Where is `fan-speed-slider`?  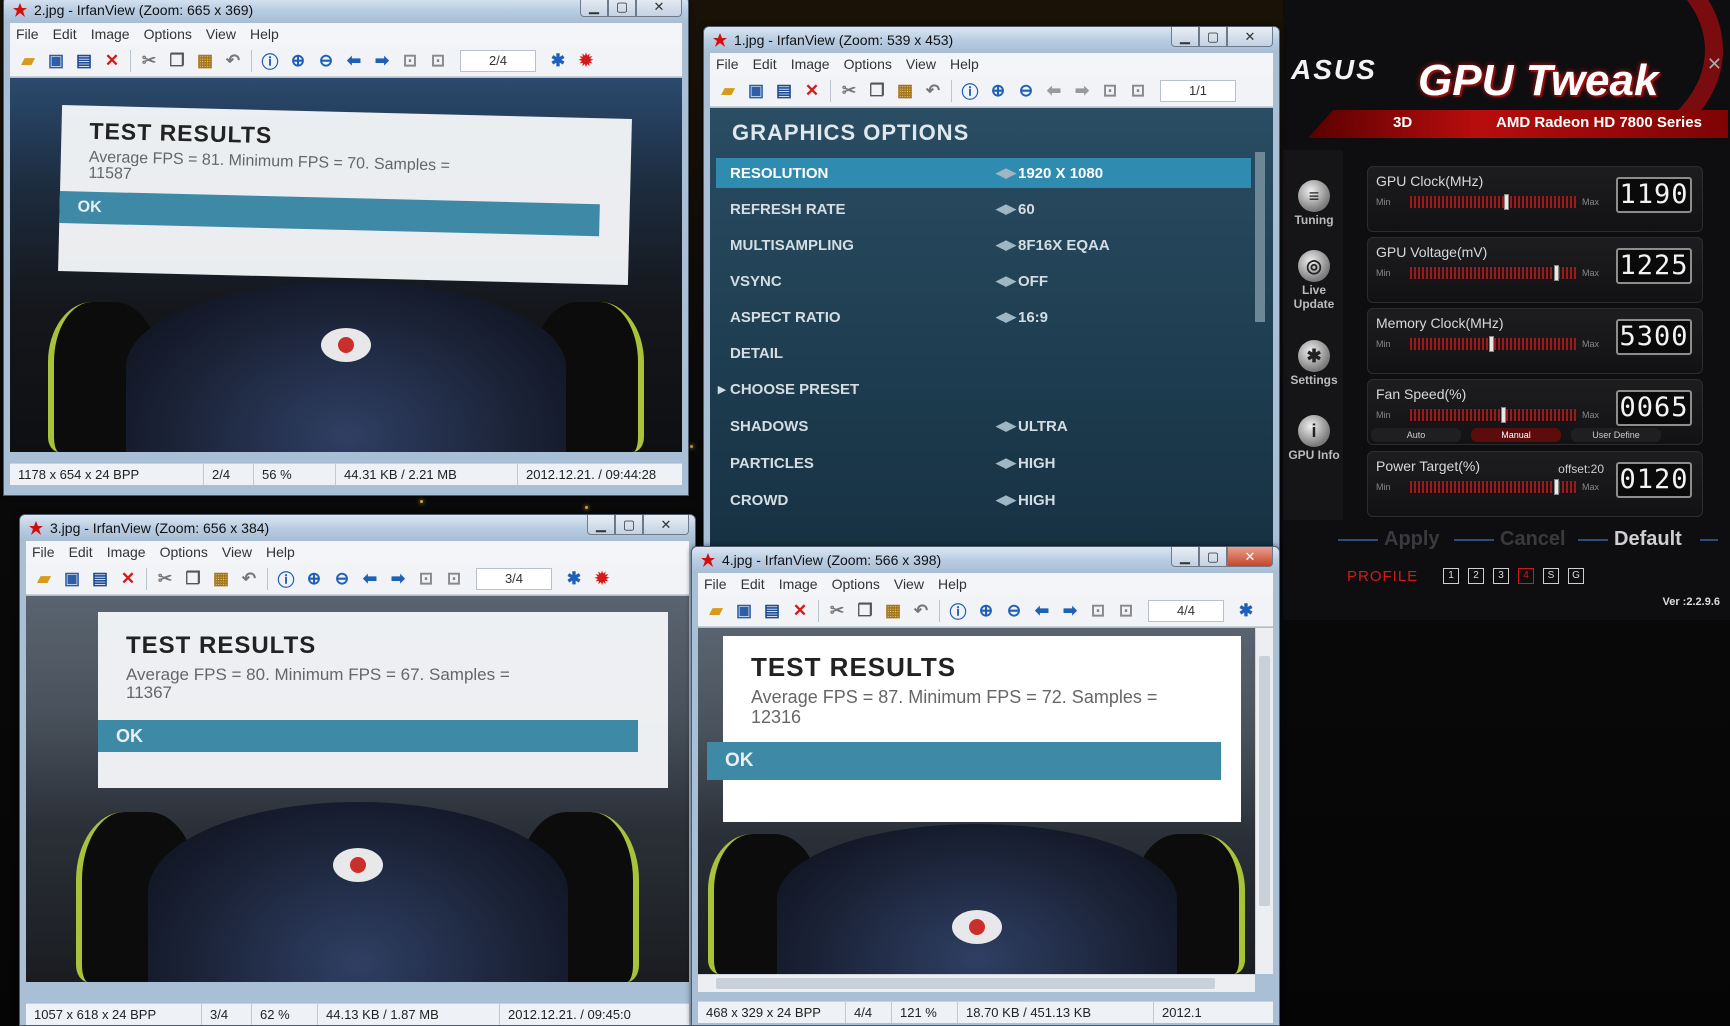
fan-speed-slider is located at coordinates (1493, 415).